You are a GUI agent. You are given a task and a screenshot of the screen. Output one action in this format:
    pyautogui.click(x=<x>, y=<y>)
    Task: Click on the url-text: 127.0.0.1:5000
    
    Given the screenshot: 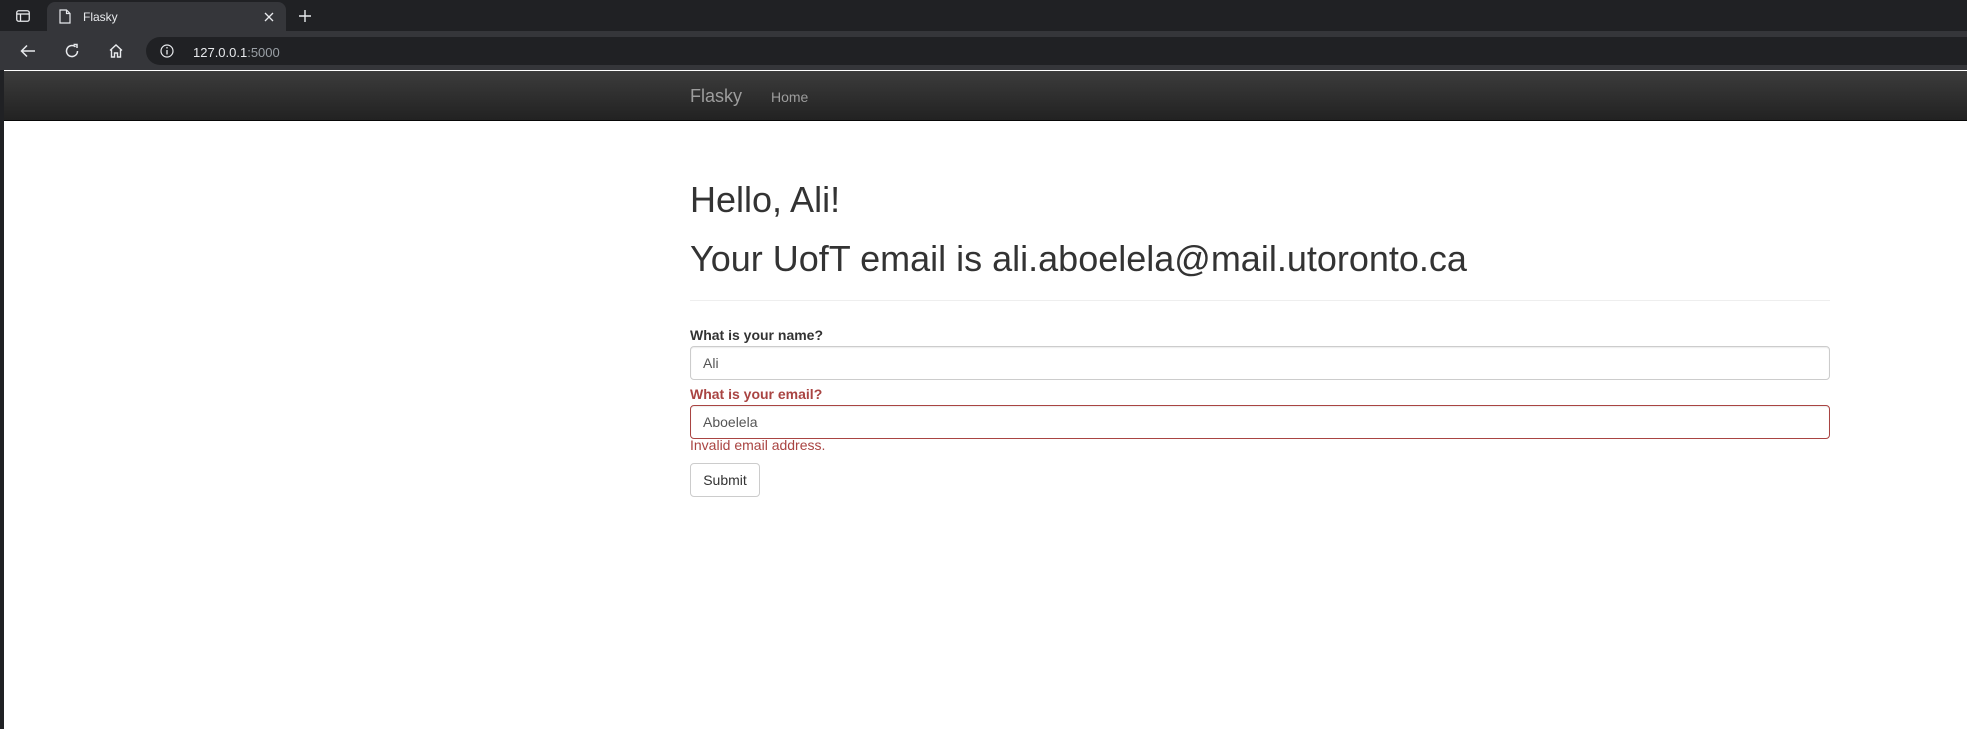 What is the action you would take?
    pyautogui.click(x=236, y=52)
    